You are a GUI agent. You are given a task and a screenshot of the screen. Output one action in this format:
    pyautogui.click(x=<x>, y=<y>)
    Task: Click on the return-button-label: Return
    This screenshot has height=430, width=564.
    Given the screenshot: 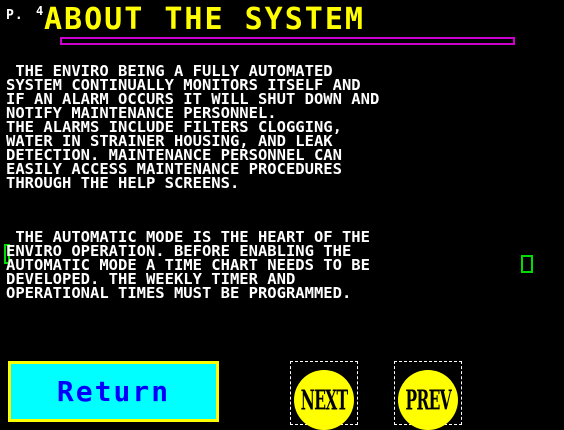 What is the action you would take?
    pyautogui.click(x=113, y=391)
    